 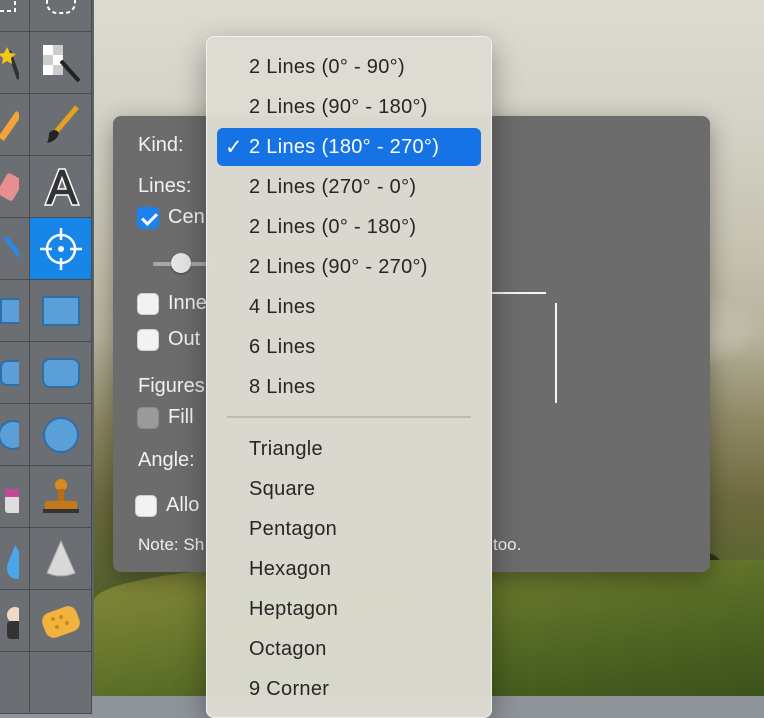 What do you see at coordinates (282, 346) in the screenshot?
I see `menu-item-label: 6 Lines` at bounding box center [282, 346].